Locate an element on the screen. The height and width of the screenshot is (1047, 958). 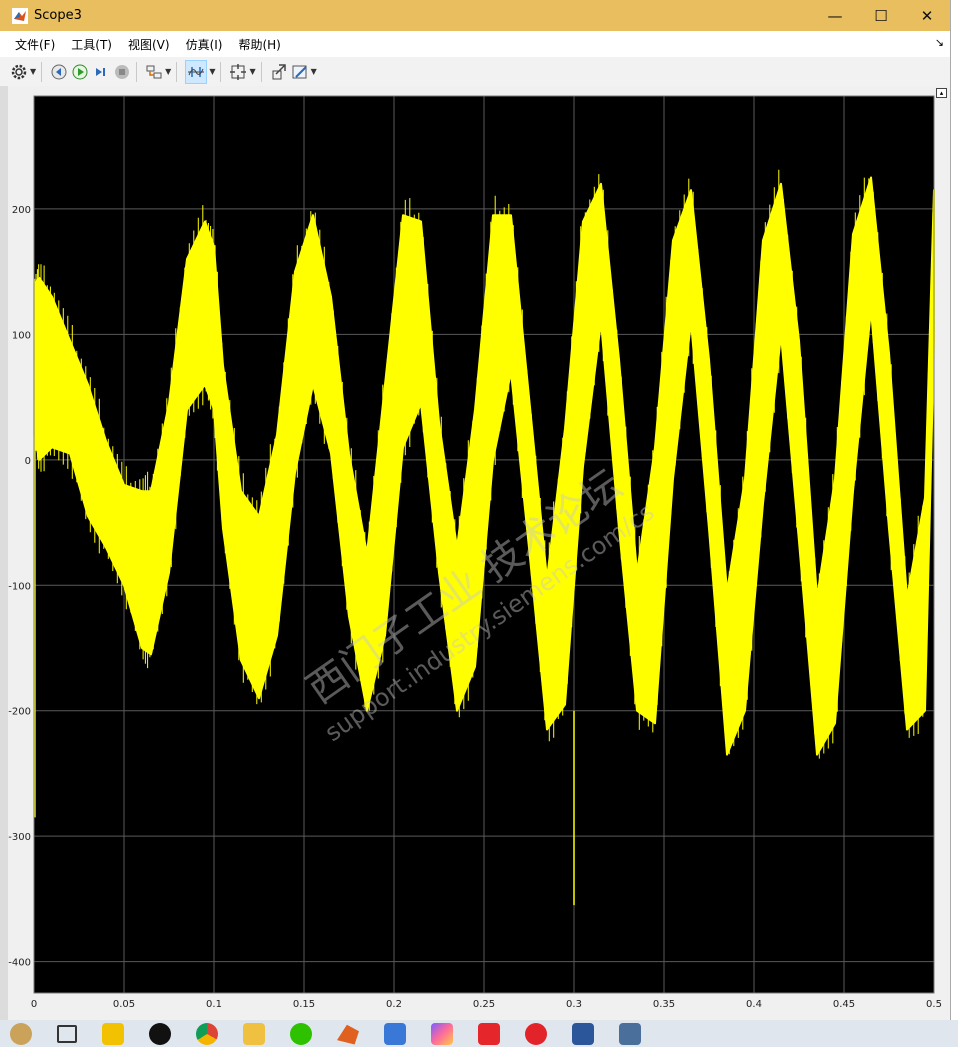
run-button is located at coordinates (80, 72).